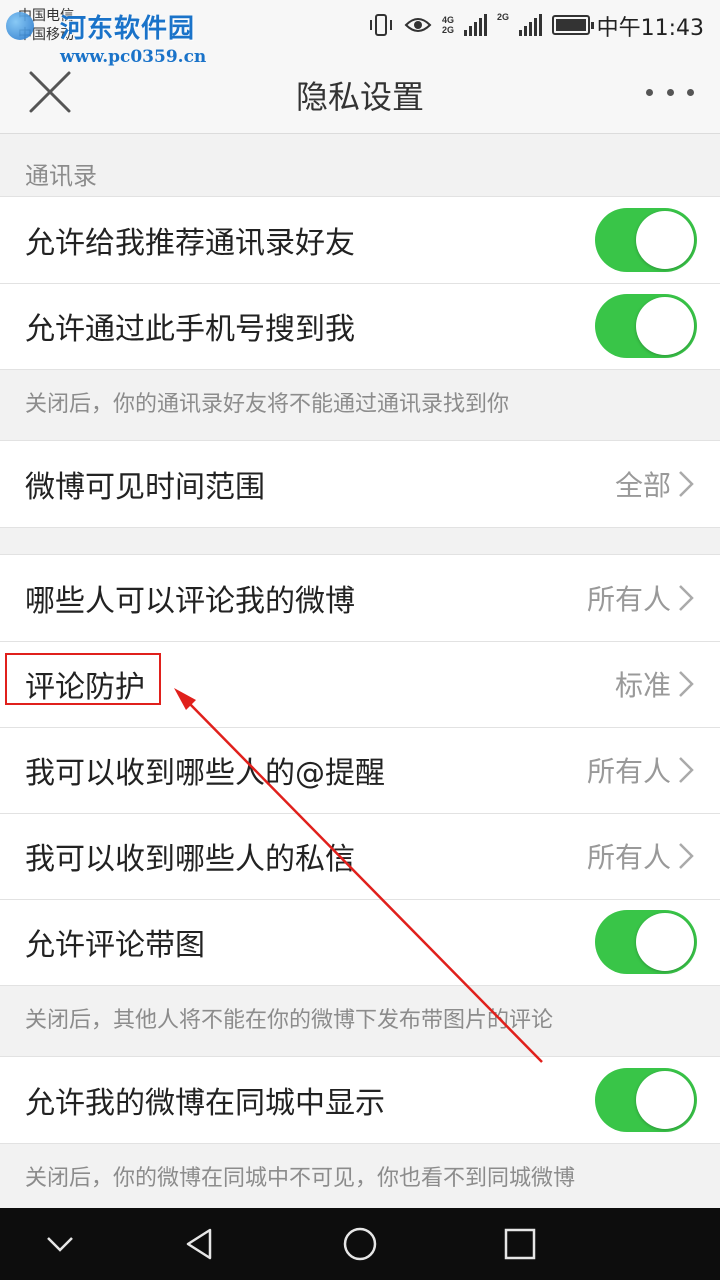 This screenshot has width=720, height=1280. What do you see at coordinates (289, 1020) in the screenshot?
I see `comment-image-note: 关闭后，其他人将不能在你的微博下发布带图片的评论` at bounding box center [289, 1020].